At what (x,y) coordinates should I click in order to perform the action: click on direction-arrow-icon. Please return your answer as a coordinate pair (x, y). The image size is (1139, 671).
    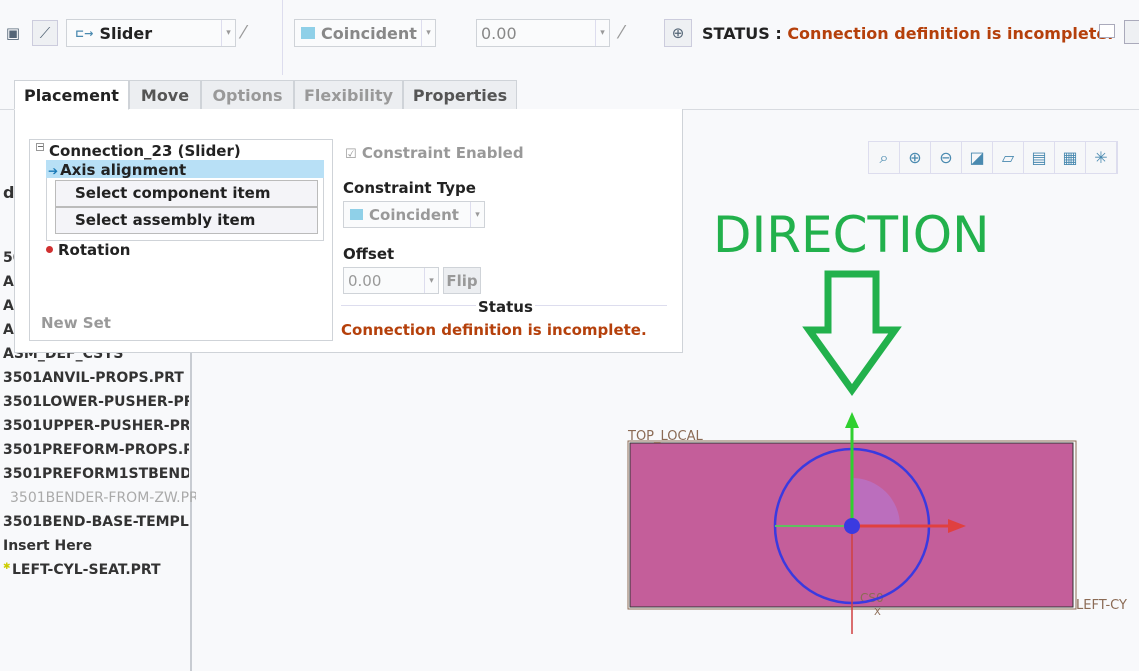
    Looking at the image, I should click on (852, 333).